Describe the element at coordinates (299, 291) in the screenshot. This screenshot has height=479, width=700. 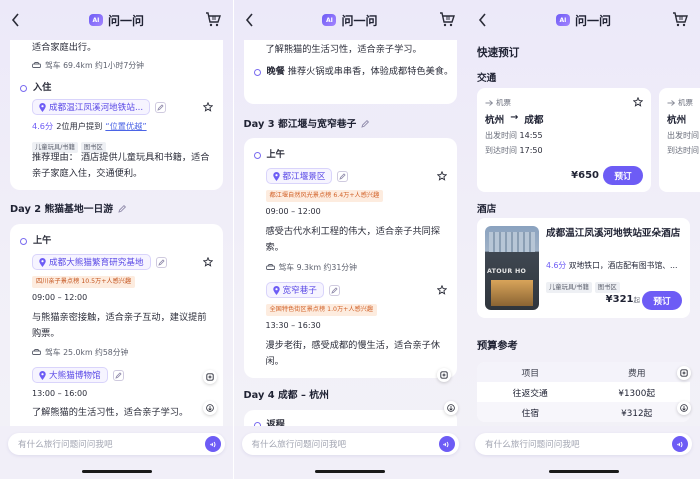
I see `kuanzhai-poi-name: 宽窄巷子` at that location.